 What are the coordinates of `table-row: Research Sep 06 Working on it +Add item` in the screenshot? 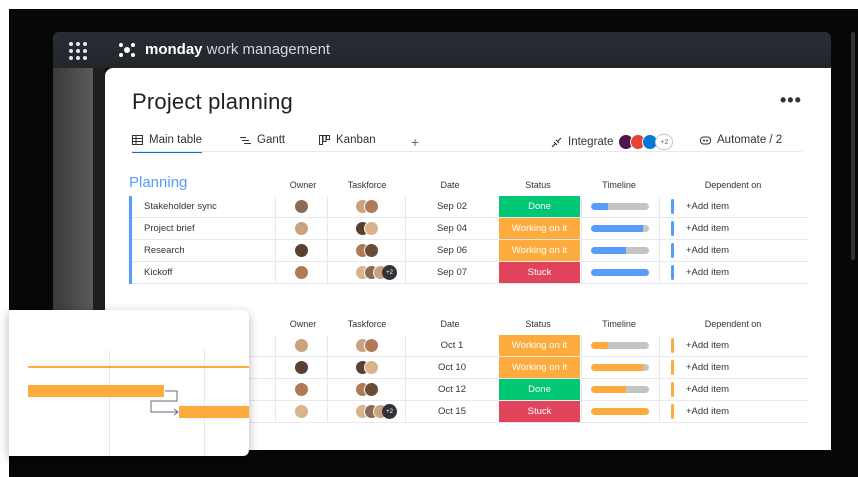 It's located at (468, 251).